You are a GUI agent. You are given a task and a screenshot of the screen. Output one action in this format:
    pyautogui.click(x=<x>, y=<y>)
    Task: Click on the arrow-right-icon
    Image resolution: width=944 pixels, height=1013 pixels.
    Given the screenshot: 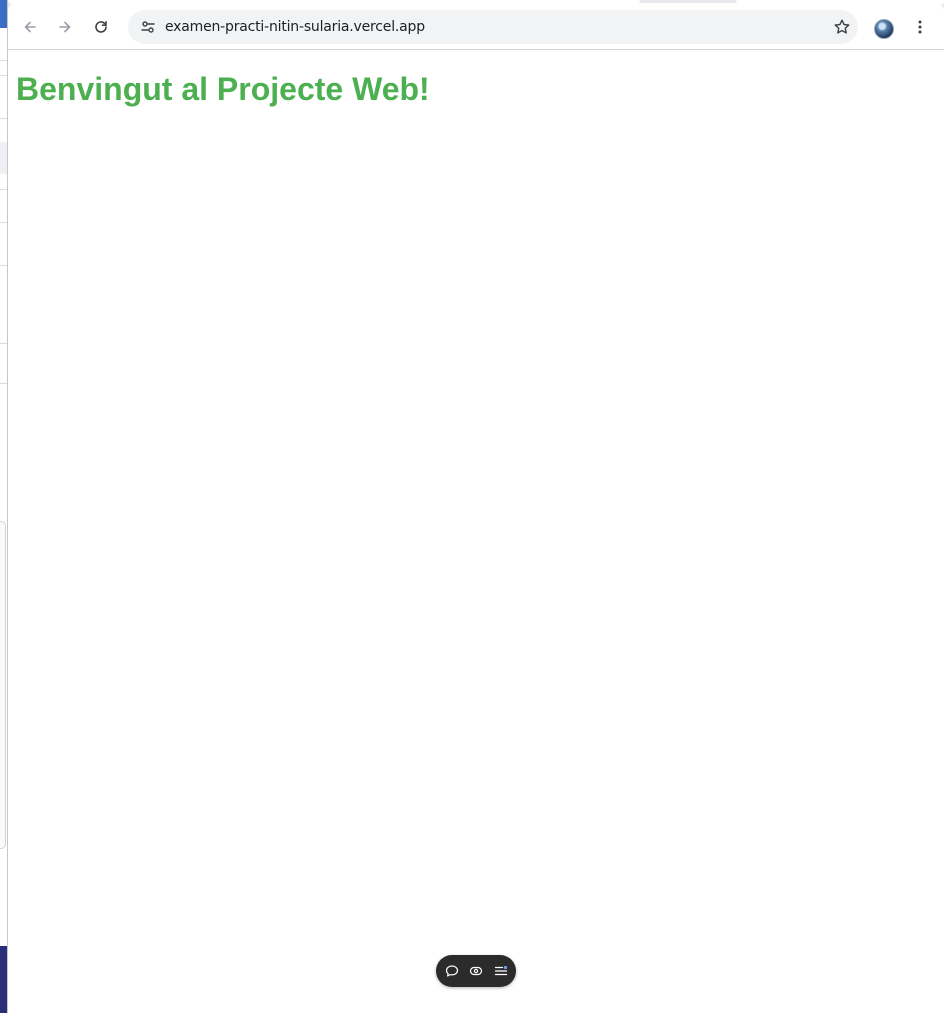 What is the action you would take?
    pyautogui.click(x=65, y=27)
    